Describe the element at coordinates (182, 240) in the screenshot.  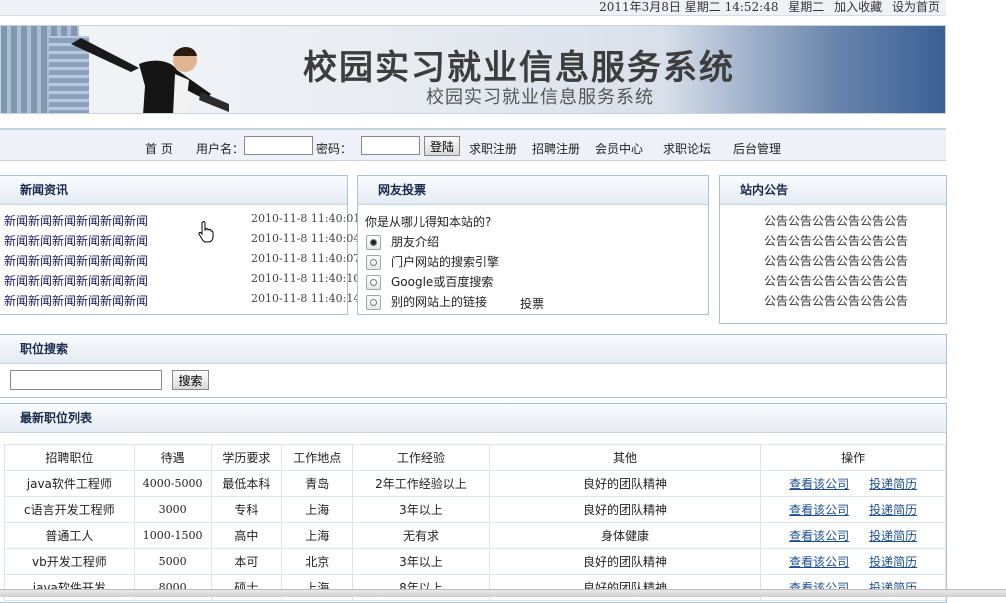
I see `news-item: 新闻新闻新闻新闻新闻新闻 2010-11-8 11:40:04` at that location.